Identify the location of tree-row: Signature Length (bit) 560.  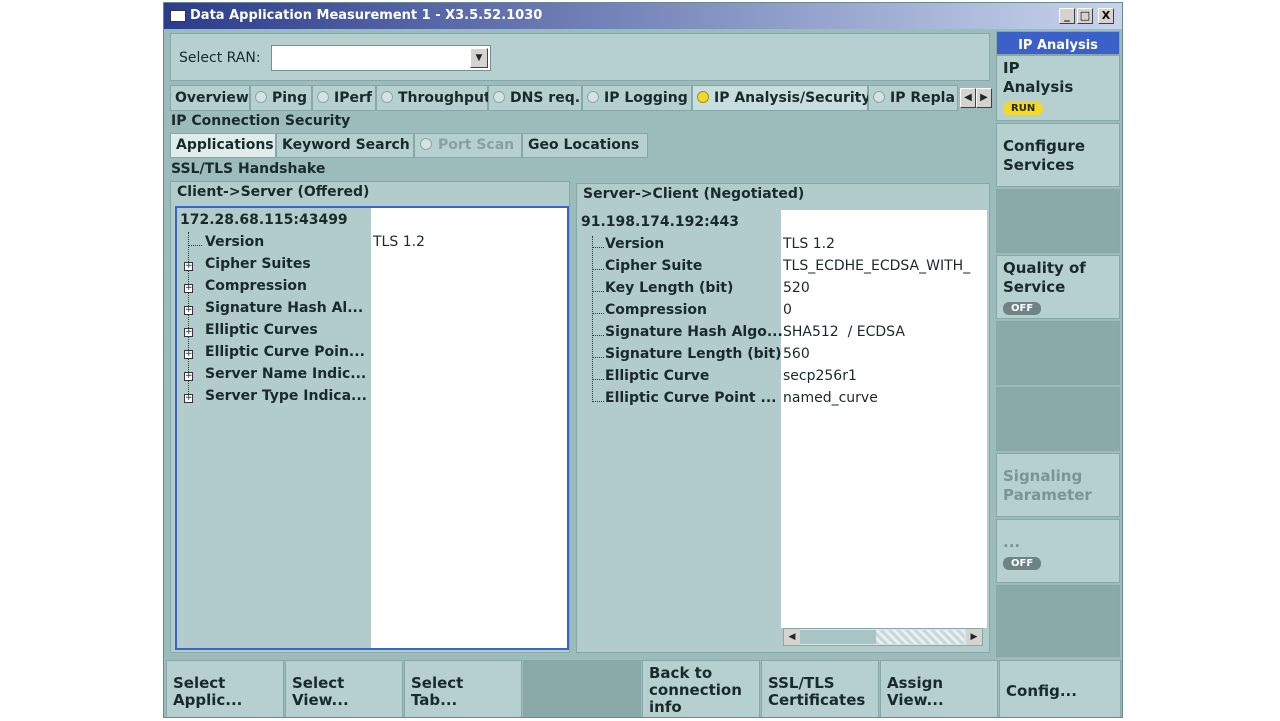
(781, 357).